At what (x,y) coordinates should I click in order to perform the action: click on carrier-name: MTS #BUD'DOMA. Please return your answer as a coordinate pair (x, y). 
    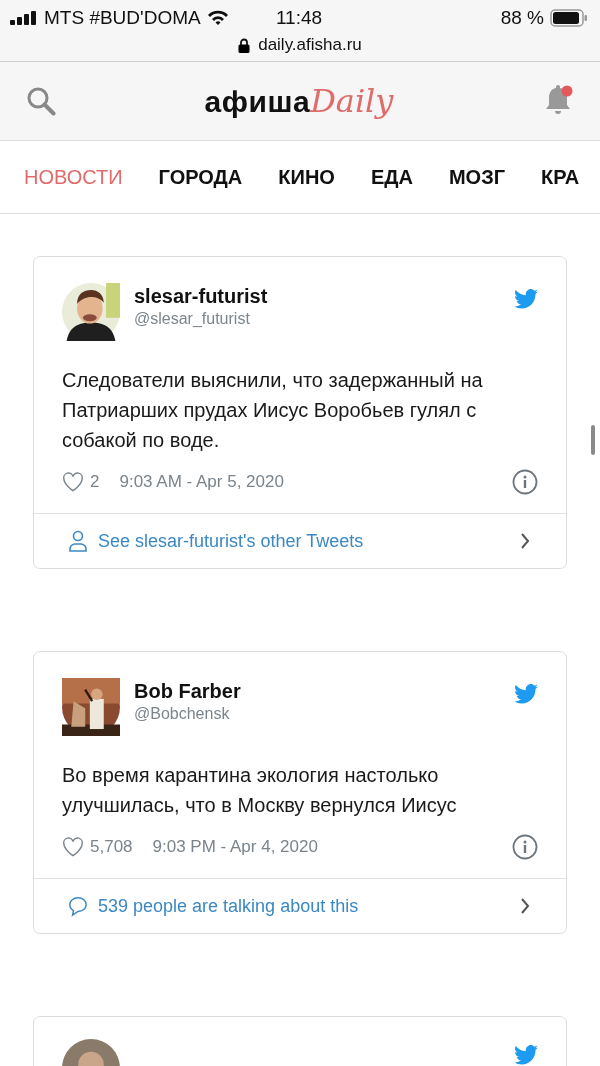
    Looking at the image, I should click on (122, 18).